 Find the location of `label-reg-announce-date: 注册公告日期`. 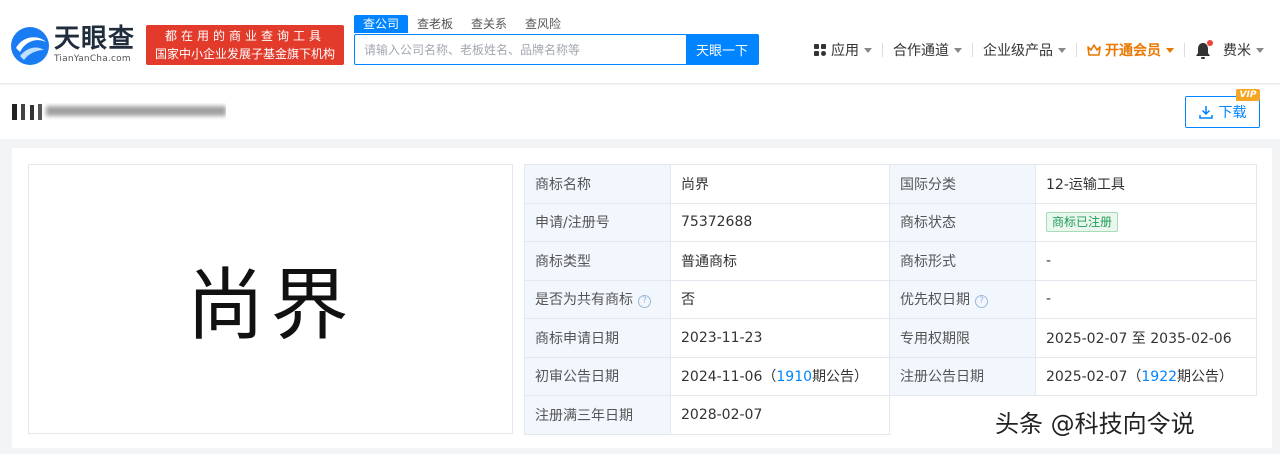

label-reg-announce-date: 注册公告日期 is located at coordinates (962, 376).